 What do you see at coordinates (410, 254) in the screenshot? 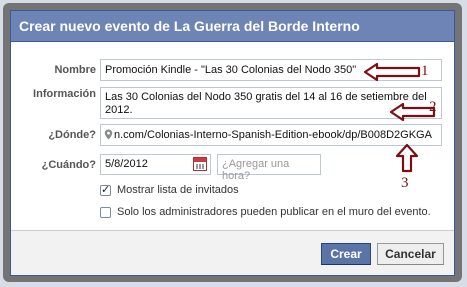
I see `cancel-button: Cancelar` at bounding box center [410, 254].